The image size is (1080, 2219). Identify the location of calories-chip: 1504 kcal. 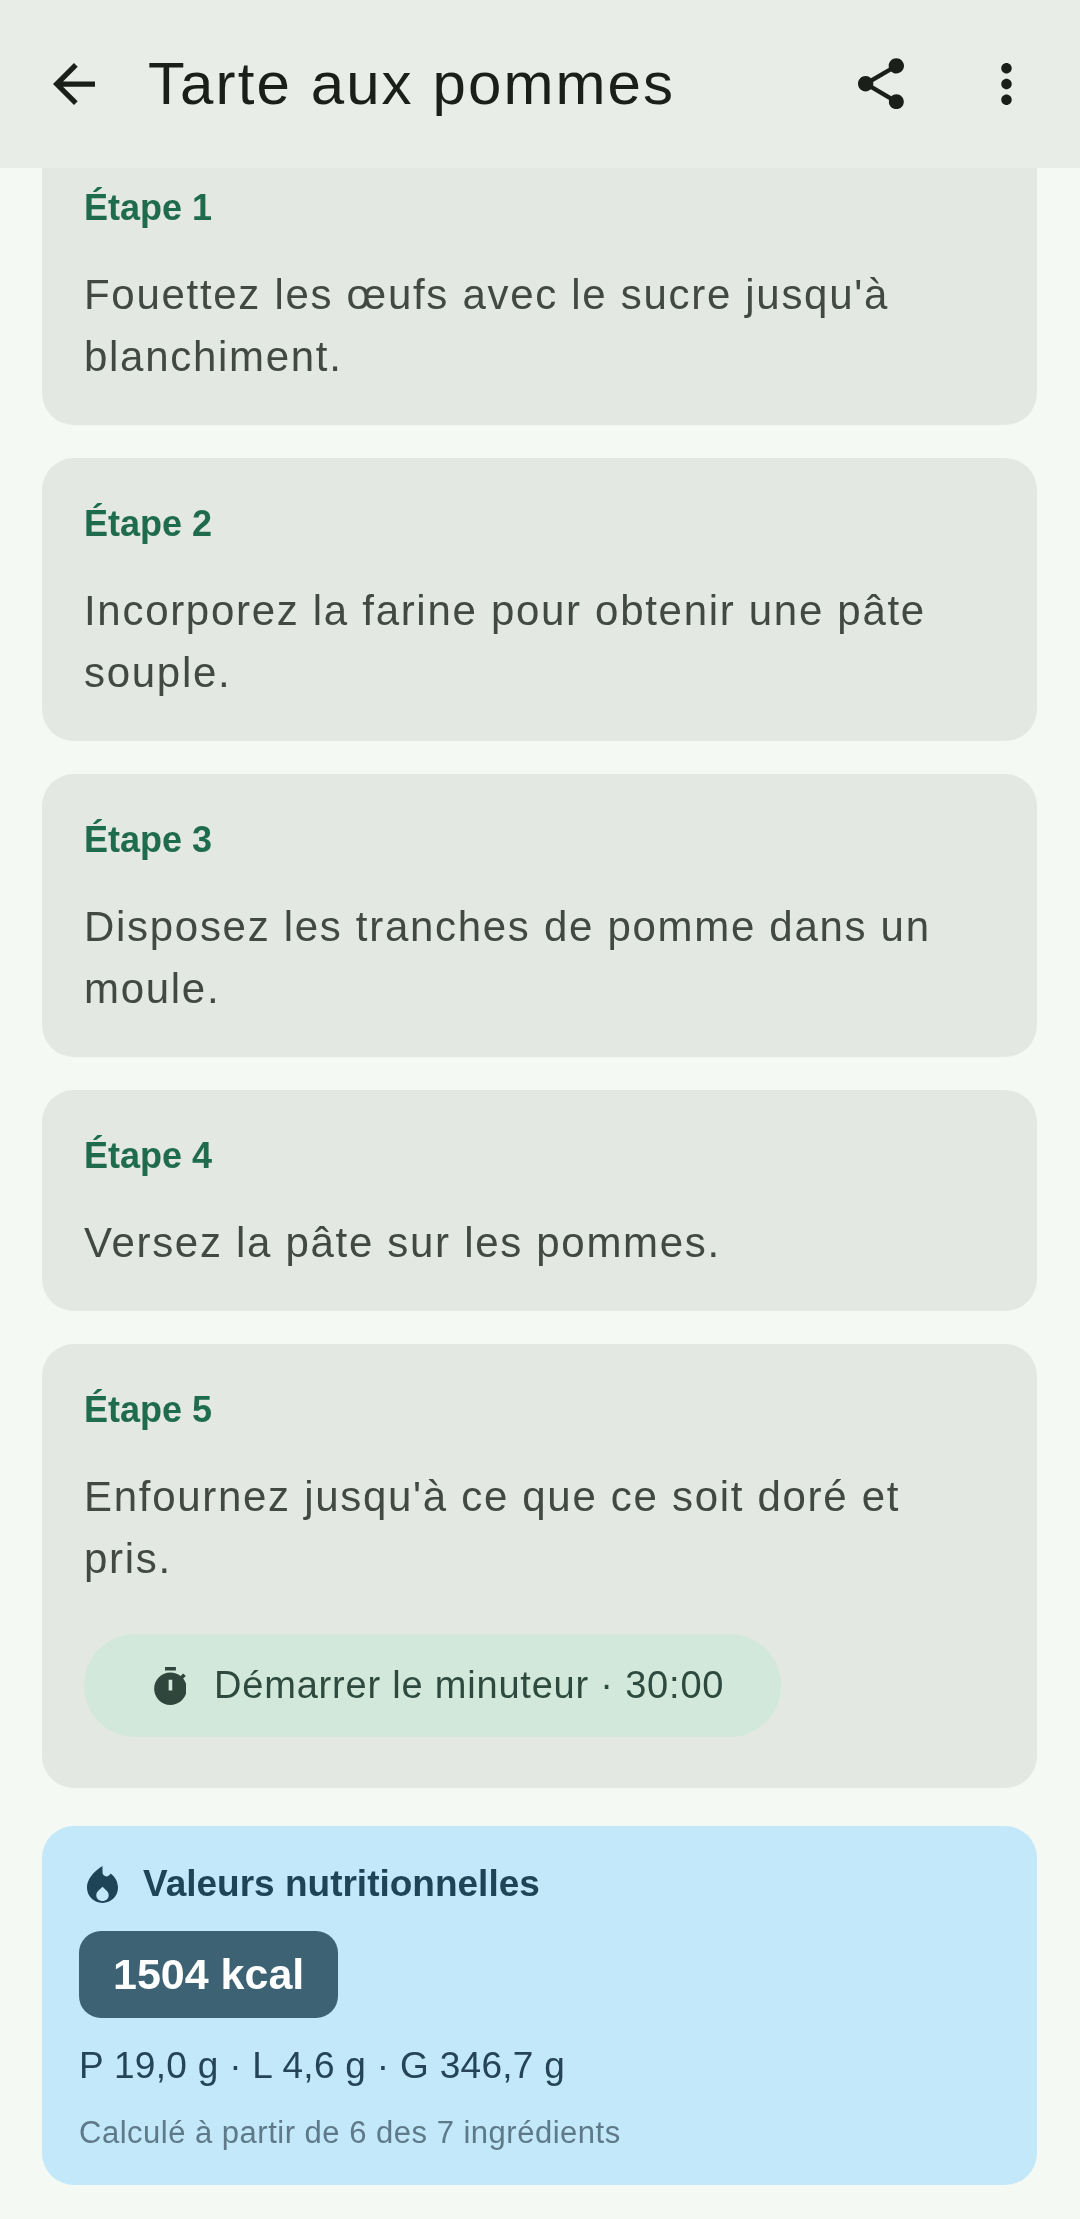
(209, 1974).